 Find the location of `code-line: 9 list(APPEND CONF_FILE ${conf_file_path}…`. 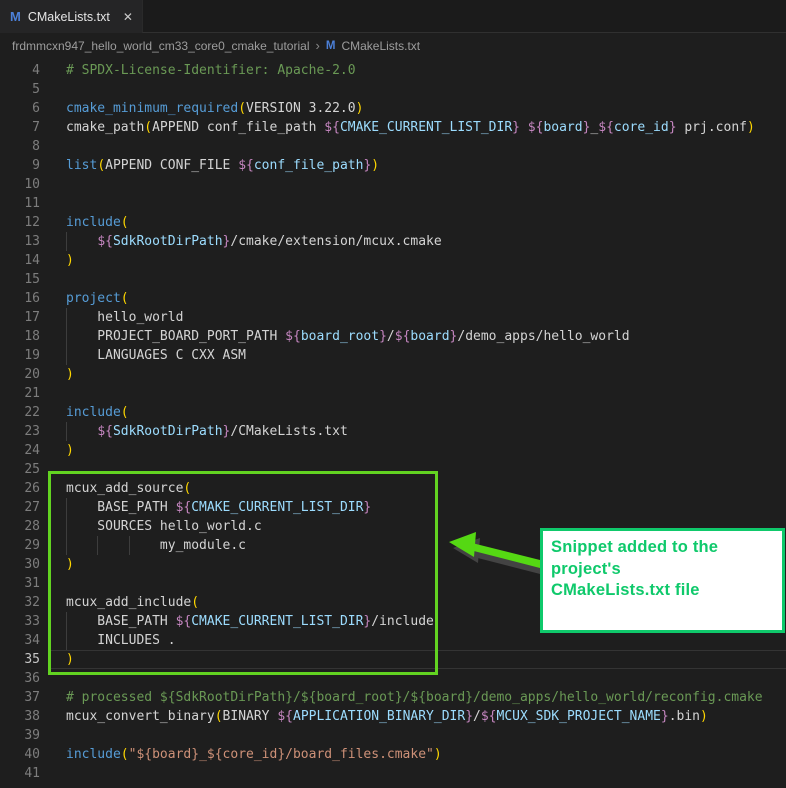

code-line: 9 list(APPEND CONF_FILE ${conf_file_path}… is located at coordinates (393, 165).